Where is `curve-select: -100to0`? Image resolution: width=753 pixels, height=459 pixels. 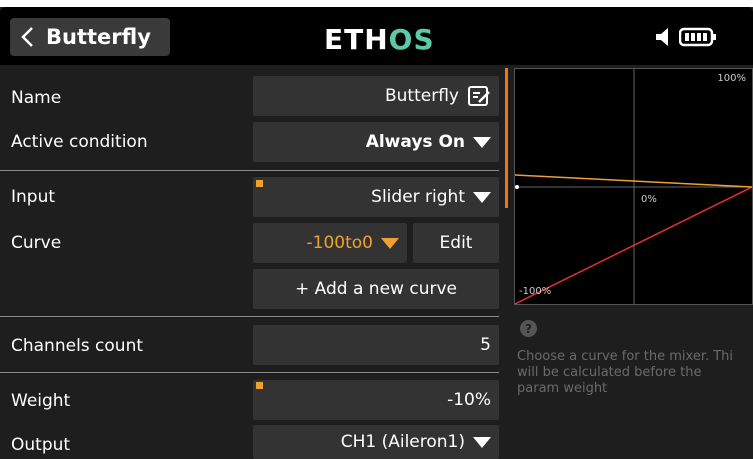 curve-select: -100to0 is located at coordinates (330, 243).